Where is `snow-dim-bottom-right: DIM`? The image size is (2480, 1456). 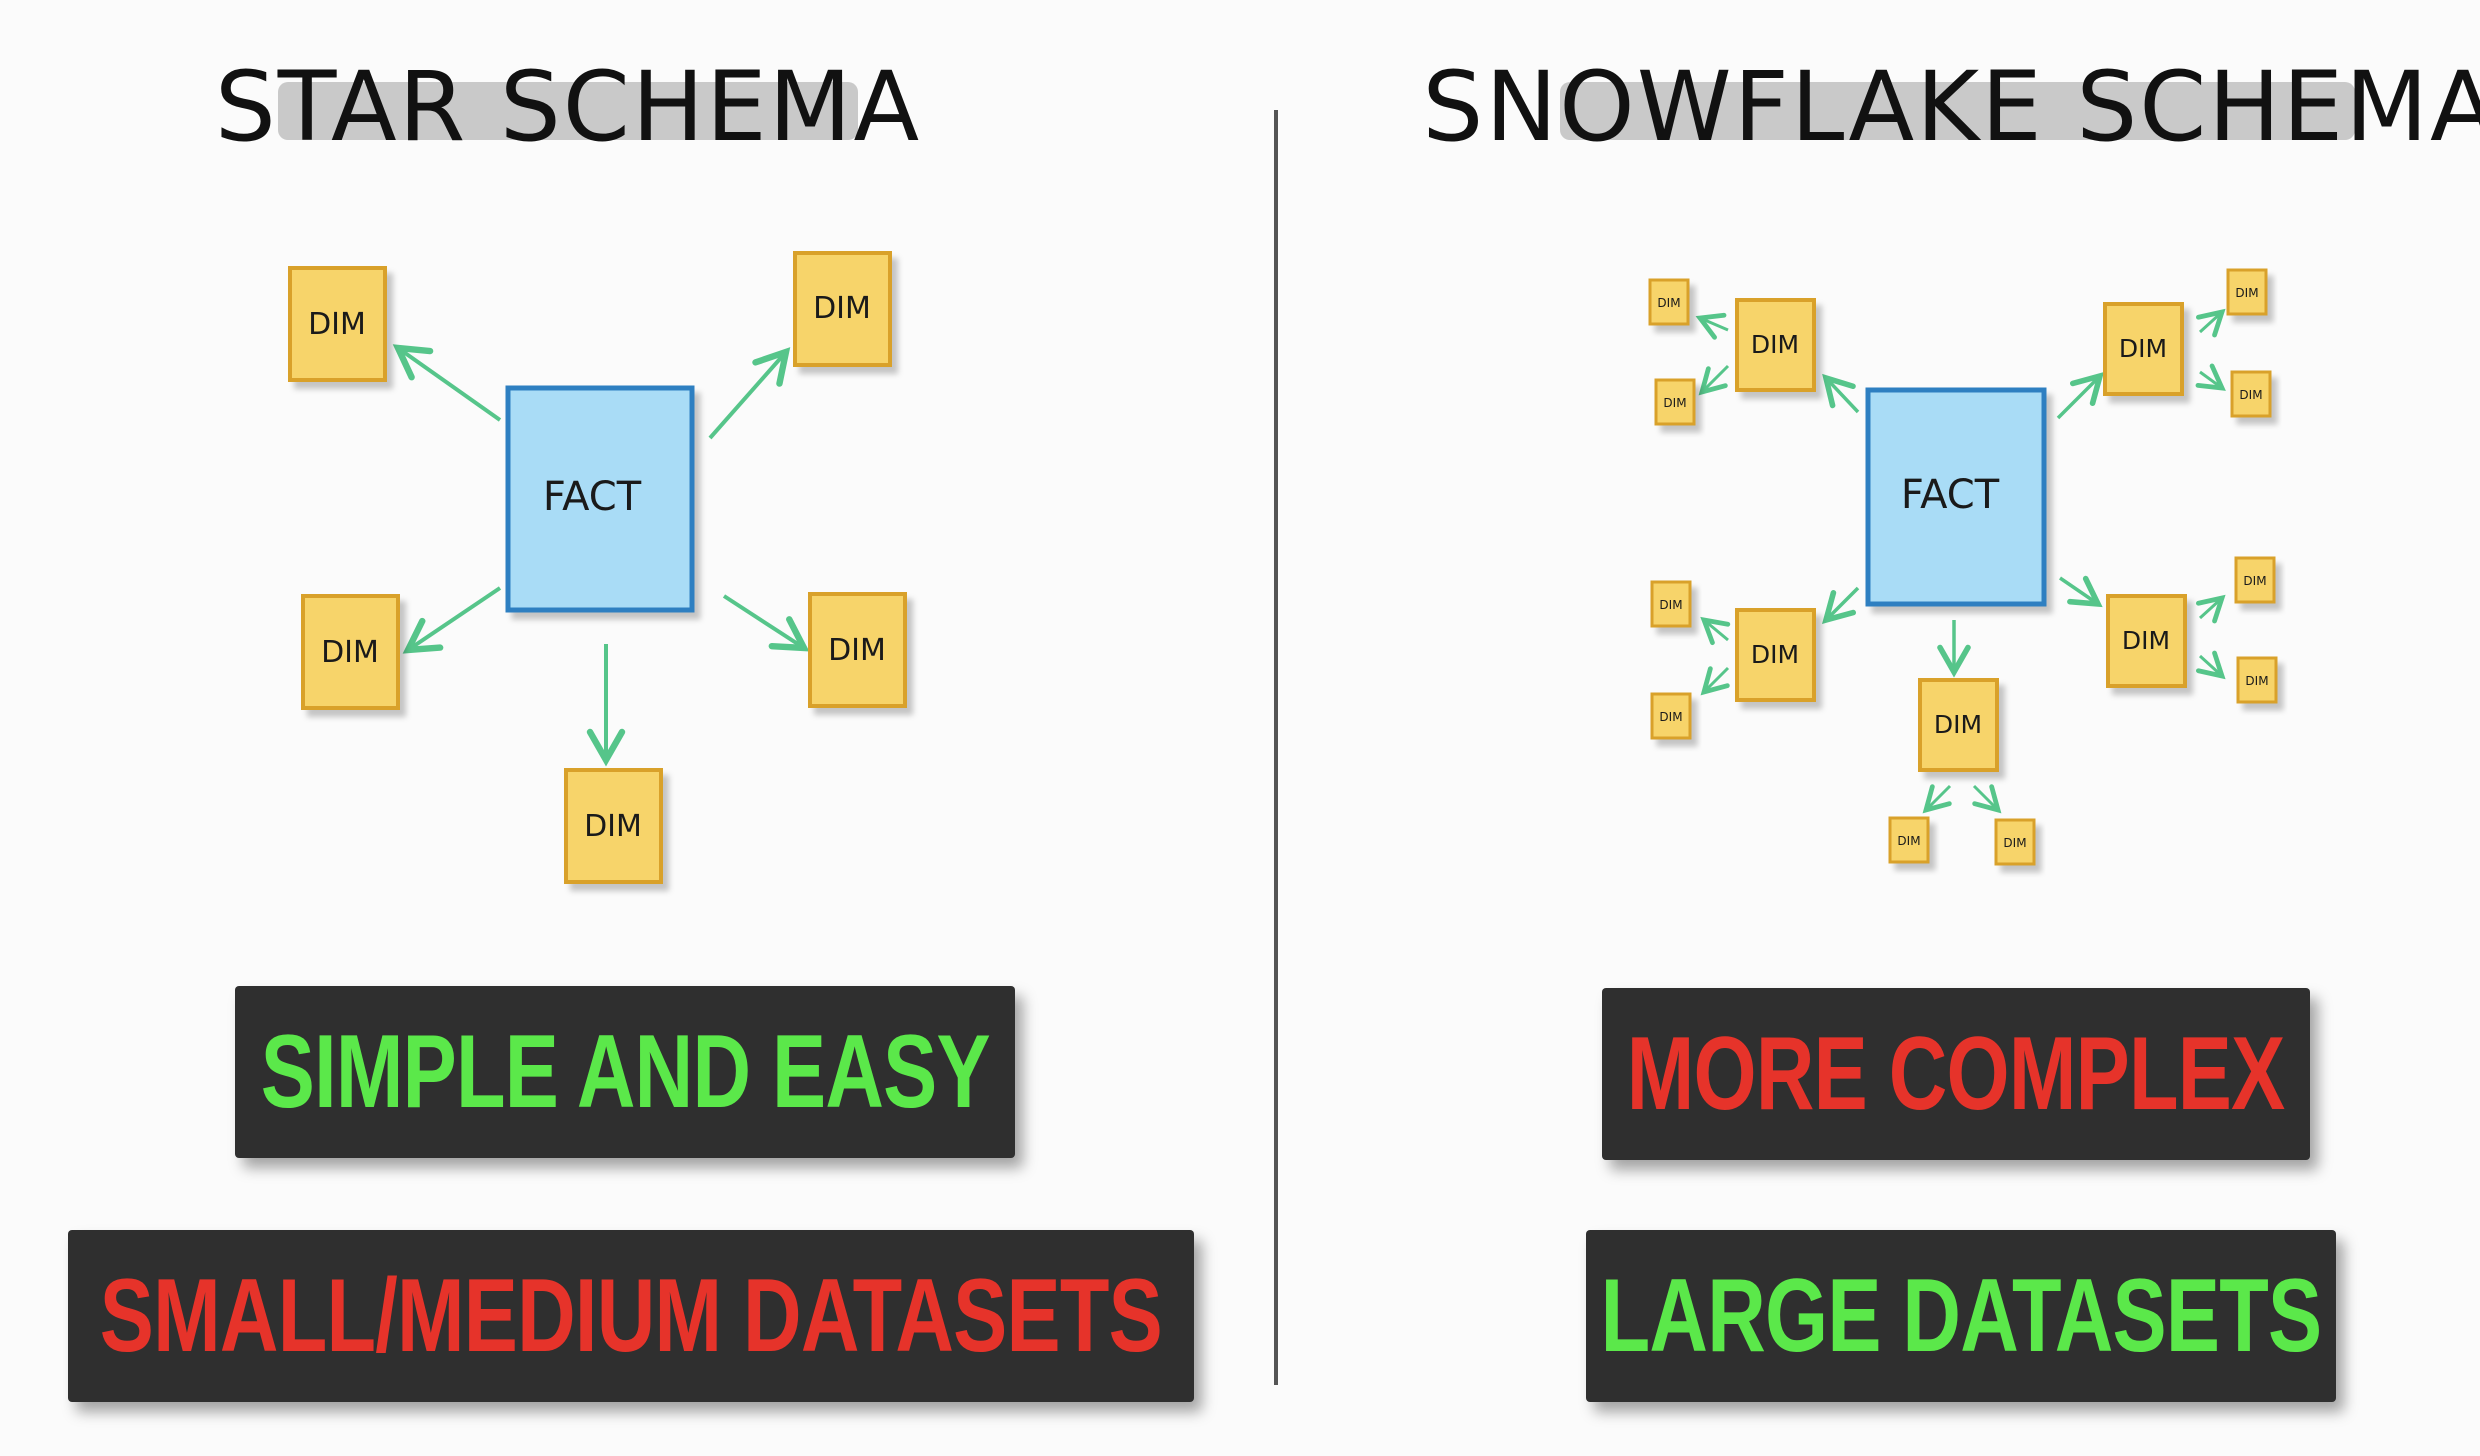 snow-dim-bottom-right: DIM is located at coordinates (2146, 641).